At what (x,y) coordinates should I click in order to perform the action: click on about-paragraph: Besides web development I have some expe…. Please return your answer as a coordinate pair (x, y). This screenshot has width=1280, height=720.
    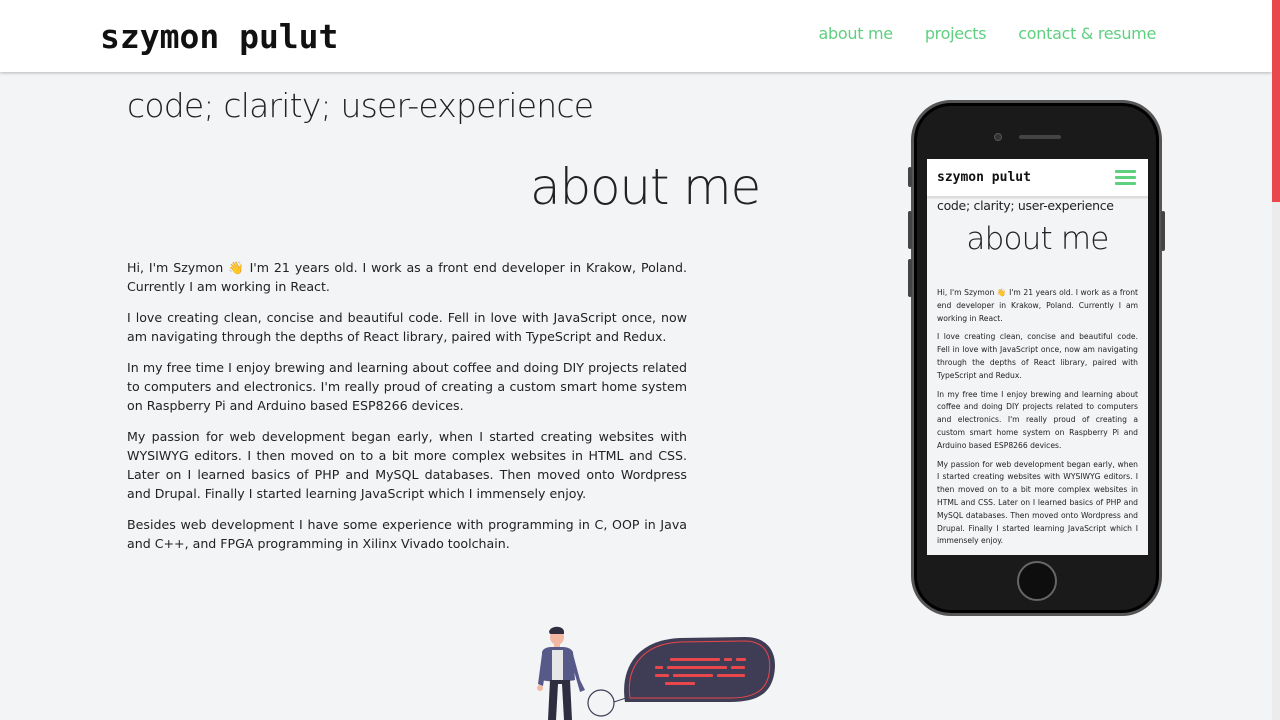
    Looking at the image, I should click on (407, 534).